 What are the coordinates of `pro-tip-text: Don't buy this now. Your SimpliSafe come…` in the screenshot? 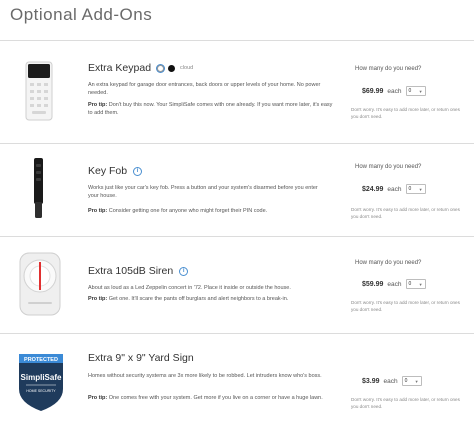 It's located at (210, 109).